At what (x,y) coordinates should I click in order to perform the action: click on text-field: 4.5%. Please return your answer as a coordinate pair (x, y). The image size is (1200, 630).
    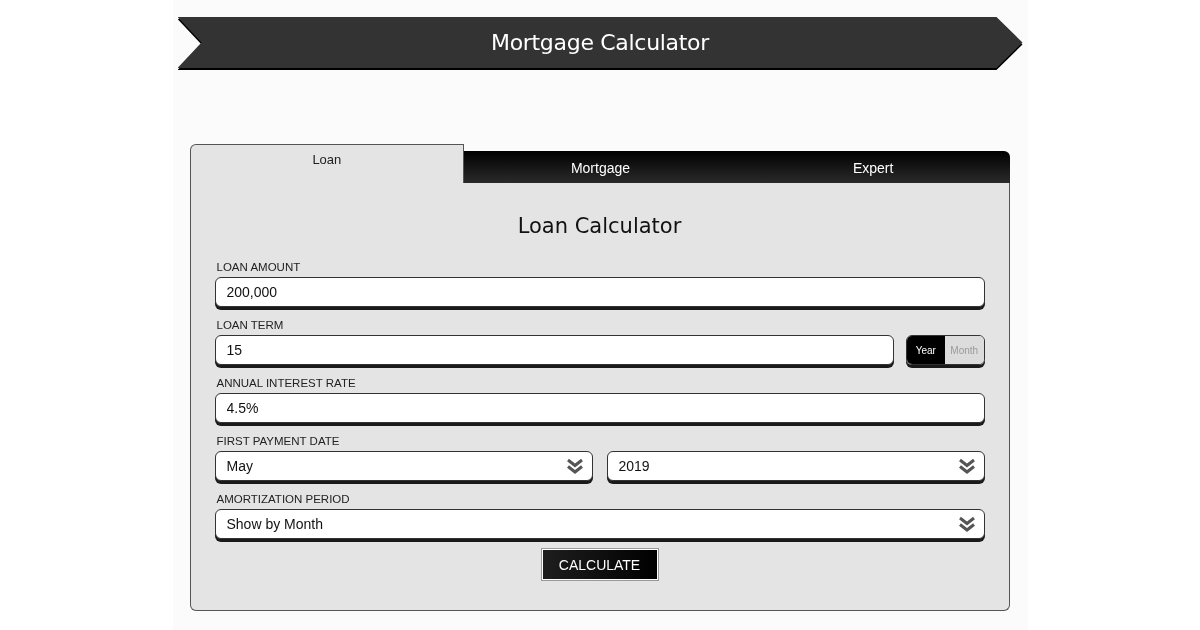
    Looking at the image, I should click on (599, 408).